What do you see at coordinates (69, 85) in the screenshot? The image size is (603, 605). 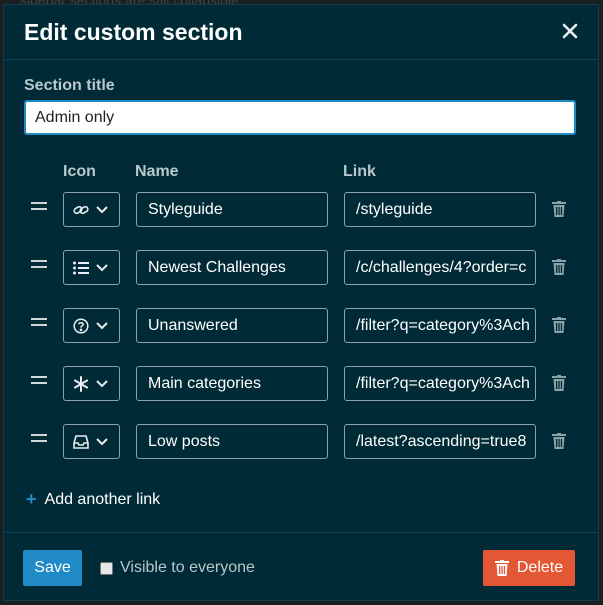 I see `section-title-label: Section title` at bounding box center [69, 85].